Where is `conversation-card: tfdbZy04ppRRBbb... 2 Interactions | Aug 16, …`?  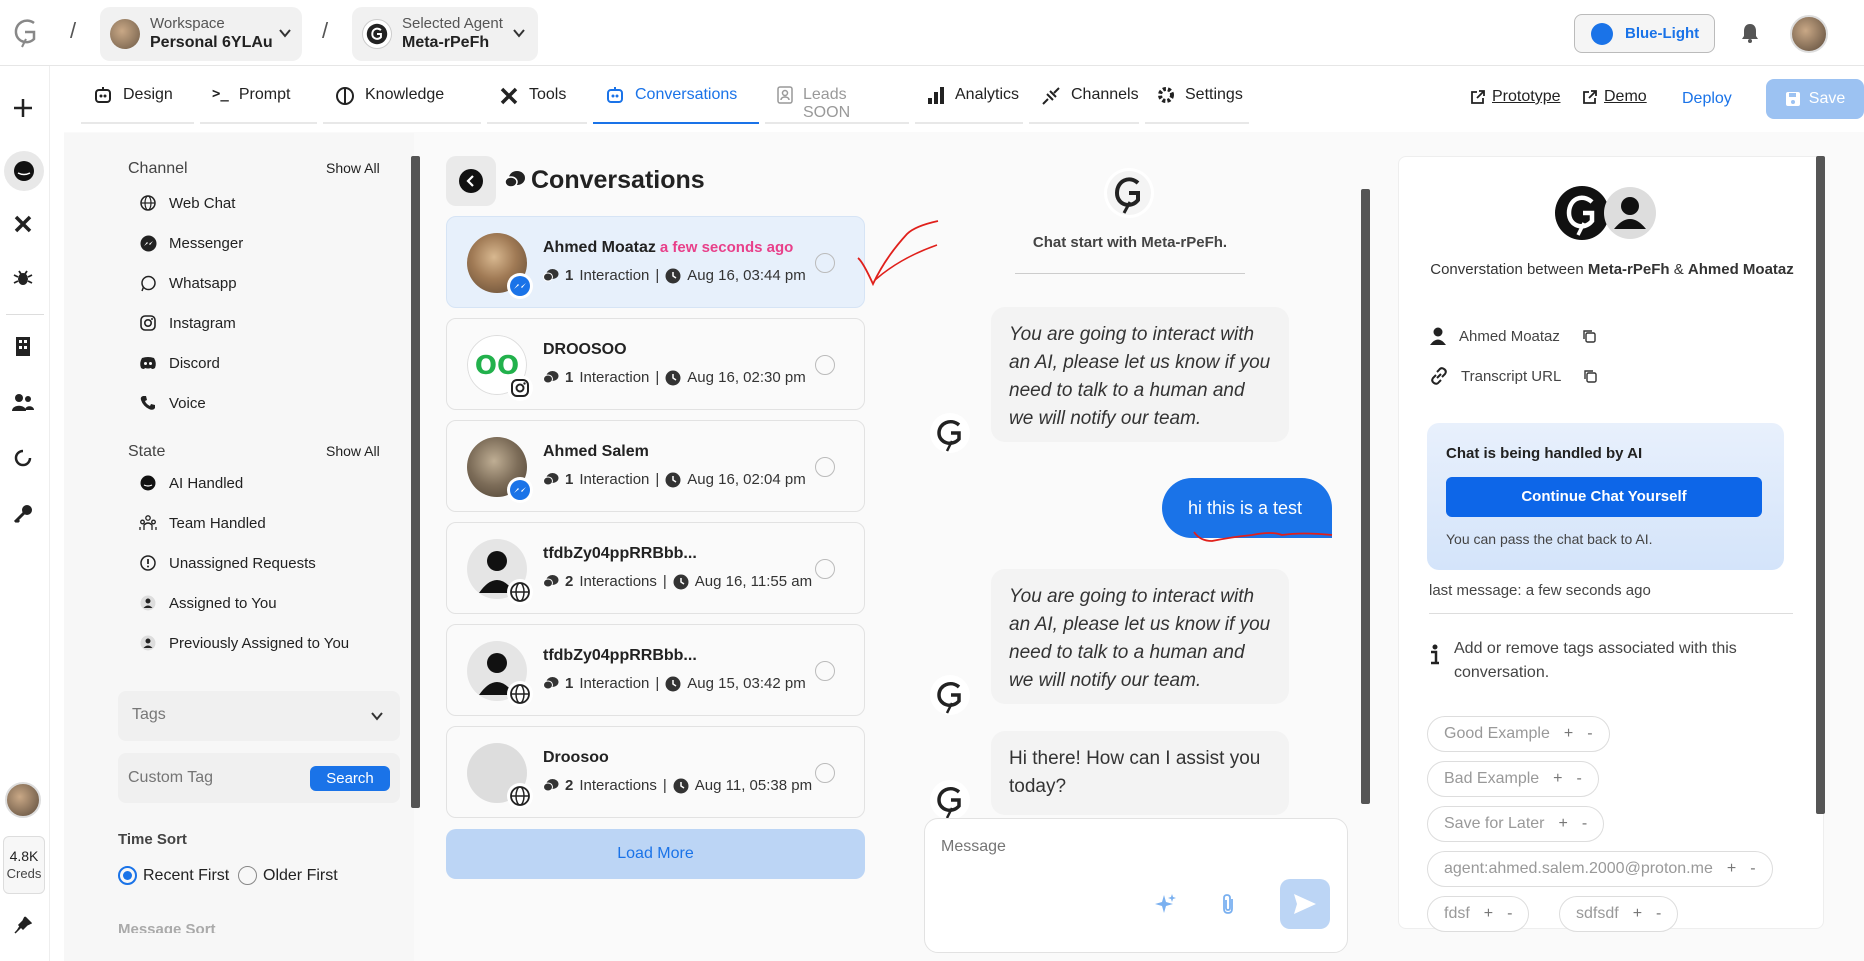
conversation-card: tfdbZy04ppRRBbb... 2 Interactions | Aug 16, … is located at coordinates (655, 568).